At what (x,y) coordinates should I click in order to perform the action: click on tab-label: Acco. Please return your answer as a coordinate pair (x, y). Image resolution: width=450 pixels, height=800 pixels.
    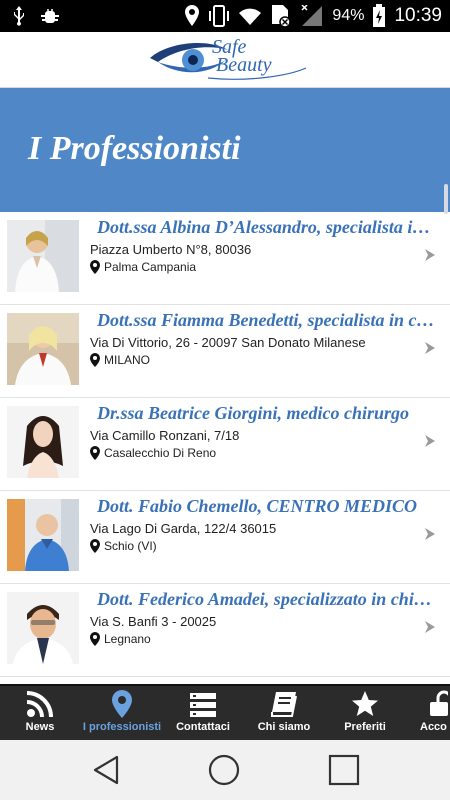
    Looking at the image, I should click on (433, 727).